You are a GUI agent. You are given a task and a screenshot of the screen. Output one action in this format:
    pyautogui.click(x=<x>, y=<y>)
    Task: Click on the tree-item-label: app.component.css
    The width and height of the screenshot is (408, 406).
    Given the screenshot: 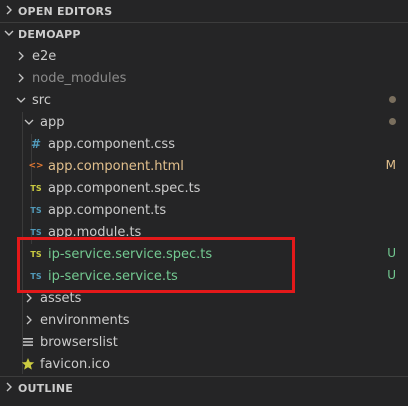 What is the action you would take?
    pyautogui.click(x=111, y=144)
    